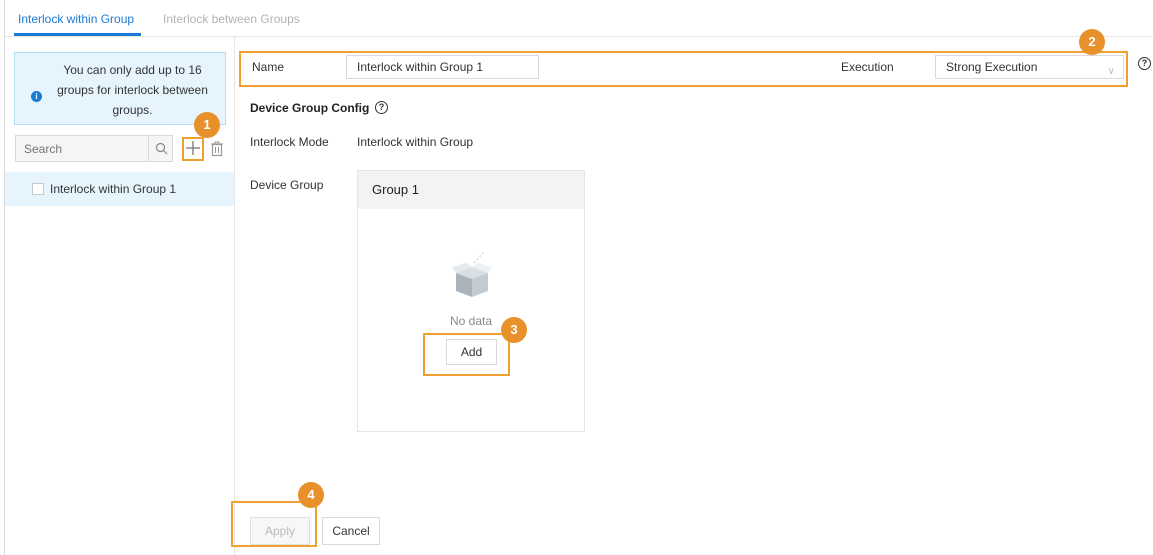  Describe the element at coordinates (280, 531) in the screenshot. I see `apply-button: Apply` at that location.